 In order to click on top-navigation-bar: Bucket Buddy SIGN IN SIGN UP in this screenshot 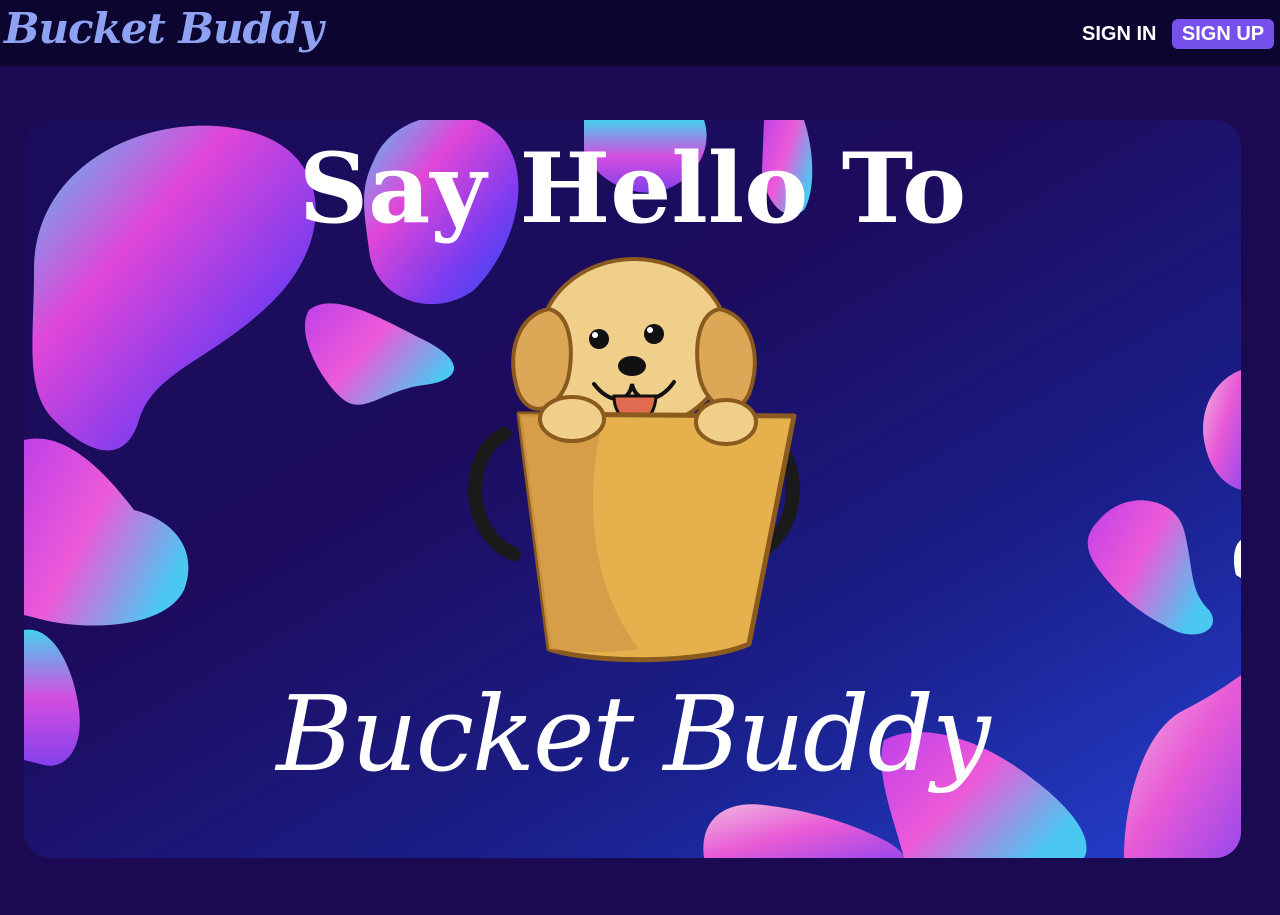, I will do `click(640, 33)`.